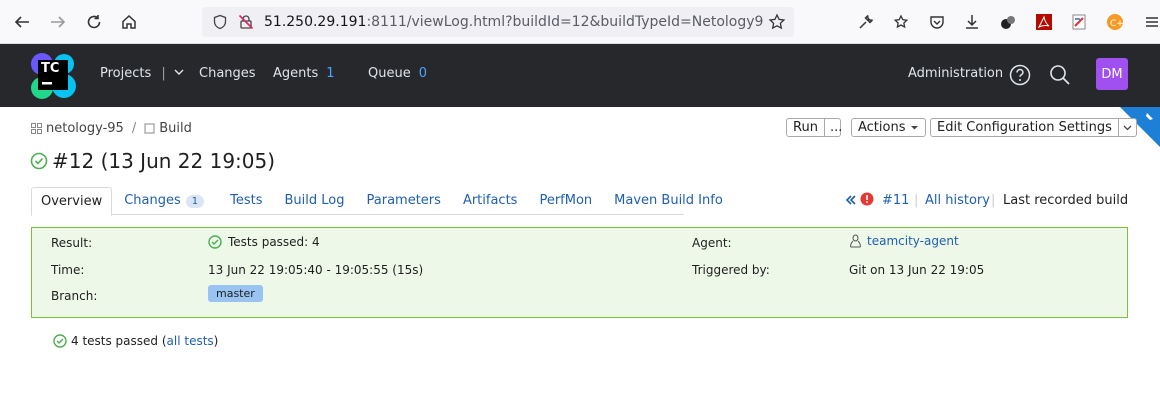  I want to click on pdf-extension-icon, so click(1044, 22).